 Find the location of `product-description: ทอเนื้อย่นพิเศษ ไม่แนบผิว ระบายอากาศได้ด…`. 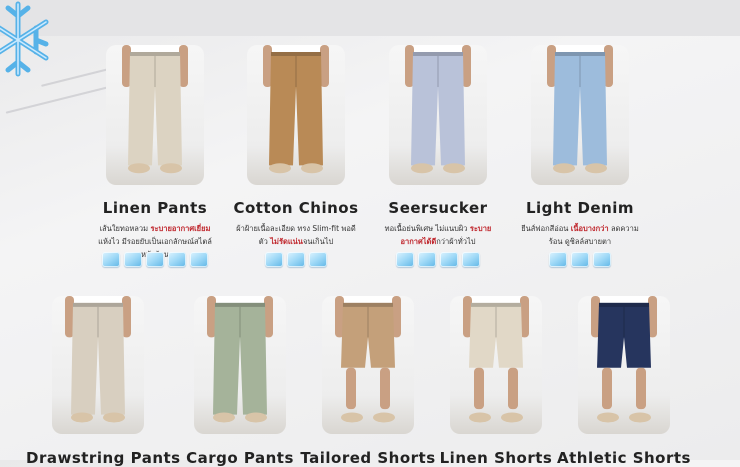

product-description: ทอเนื้อย่นพิเศษ ไม่แนบผิว ระบายอากาศได้ด… is located at coordinates (438, 235).